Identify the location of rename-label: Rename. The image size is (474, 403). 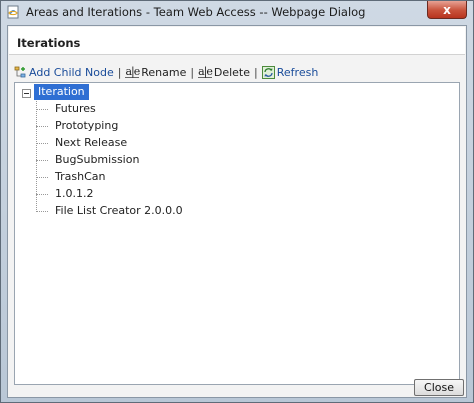
(164, 72).